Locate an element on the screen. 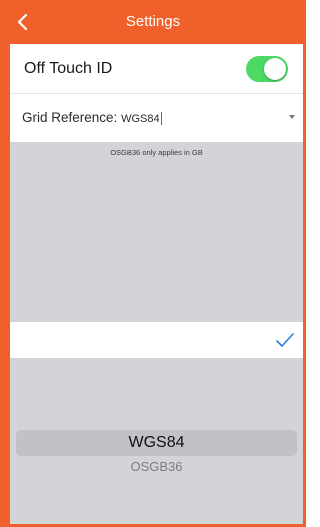  toggle-knob is located at coordinates (275, 69).